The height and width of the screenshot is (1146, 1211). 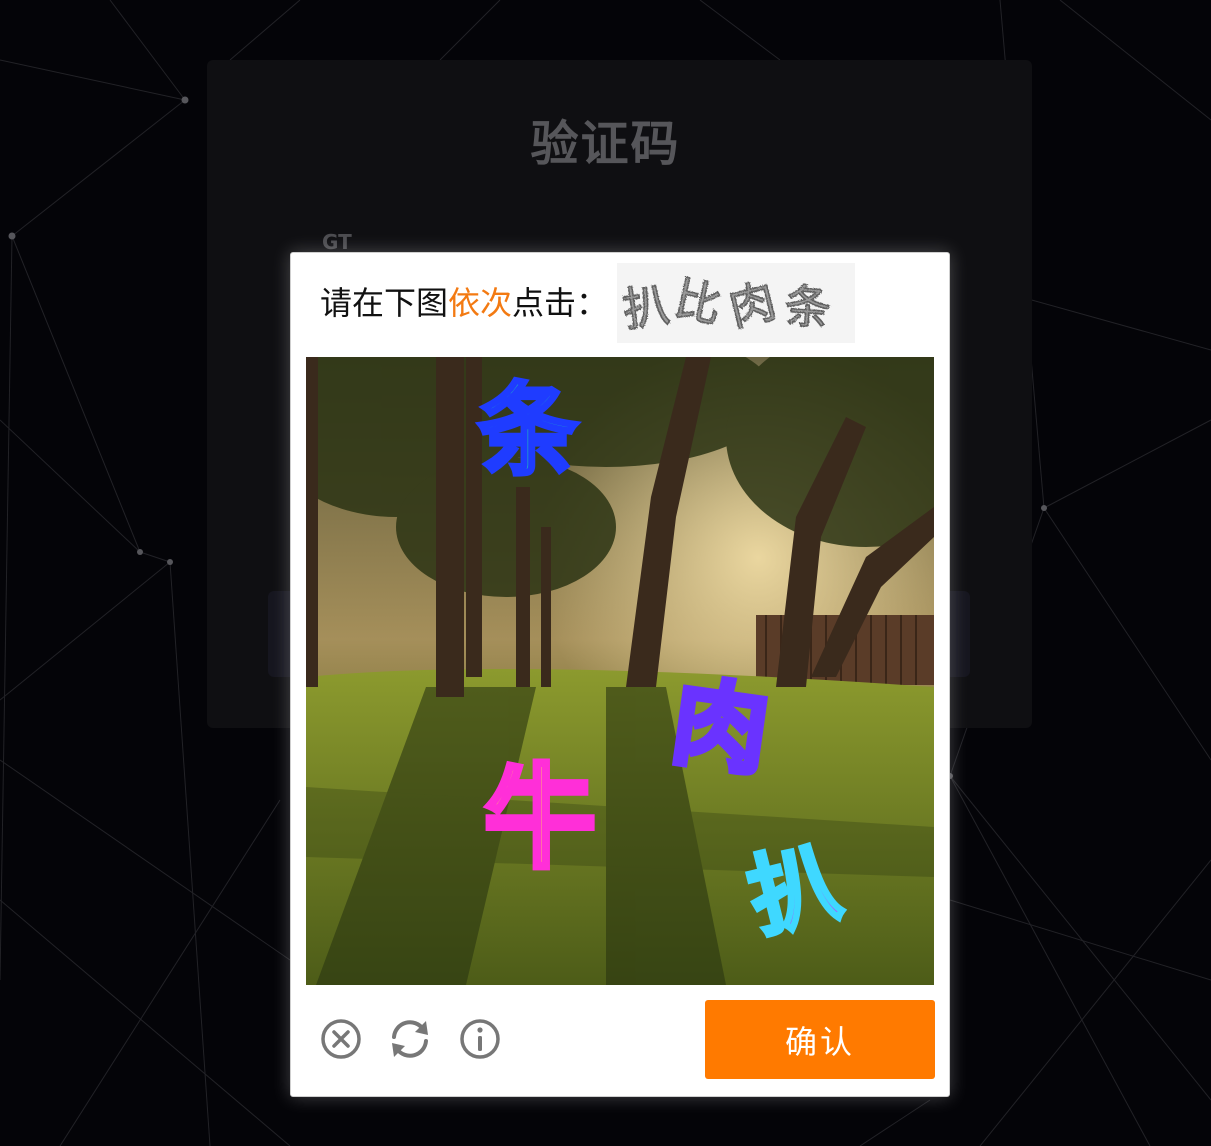 What do you see at coordinates (808, 307) in the screenshot?
I see `target-char-4: 条` at bounding box center [808, 307].